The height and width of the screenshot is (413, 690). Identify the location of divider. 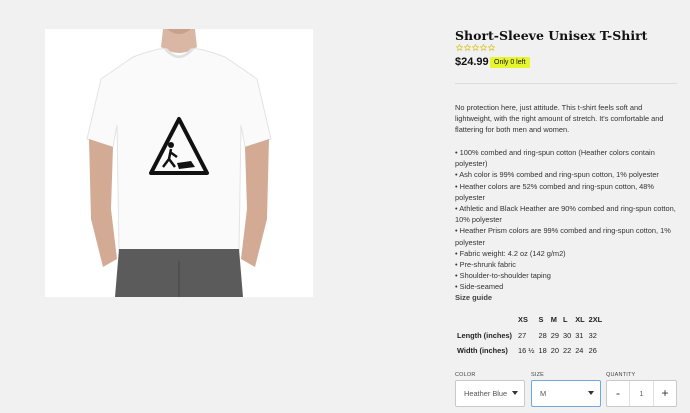
(566, 83).